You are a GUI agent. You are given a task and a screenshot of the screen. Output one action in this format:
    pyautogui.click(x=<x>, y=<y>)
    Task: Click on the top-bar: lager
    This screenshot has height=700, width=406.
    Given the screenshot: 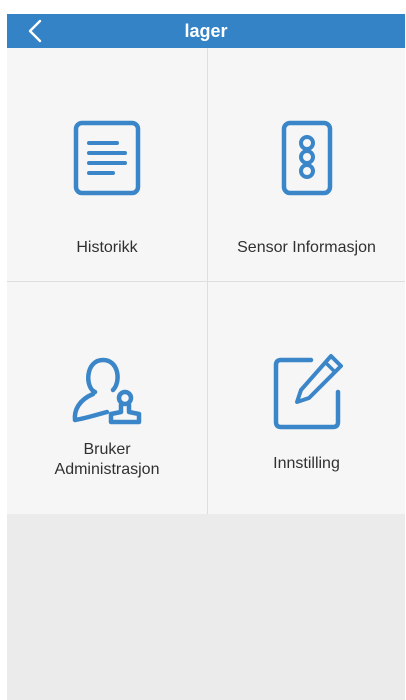 What is the action you would take?
    pyautogui.click(x=206, y=31)
    